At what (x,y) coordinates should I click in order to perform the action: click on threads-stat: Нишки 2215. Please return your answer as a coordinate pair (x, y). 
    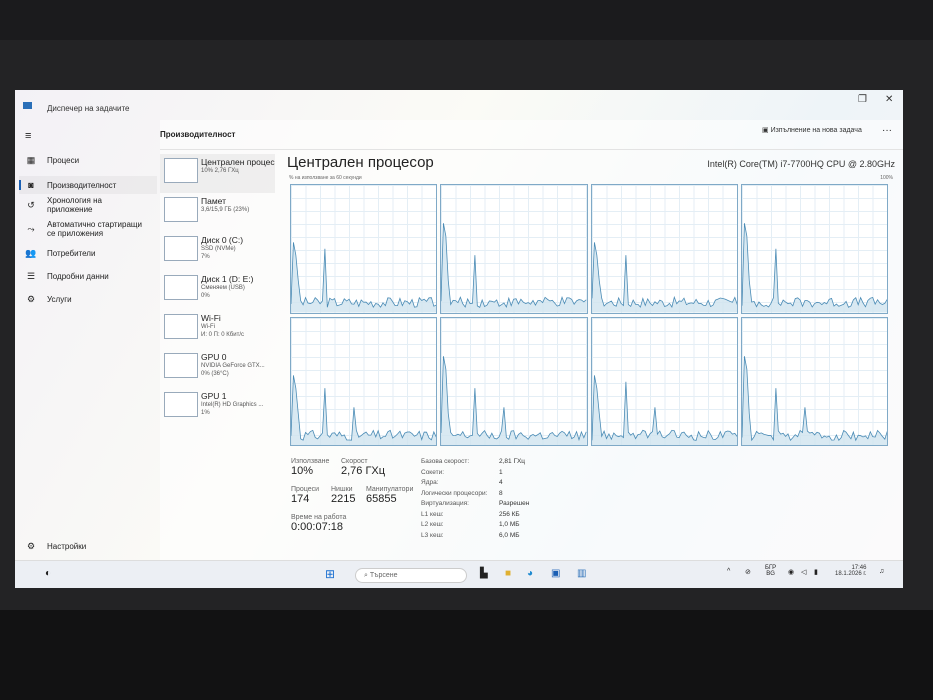
    Looking at the image, I should click on (343, 495).